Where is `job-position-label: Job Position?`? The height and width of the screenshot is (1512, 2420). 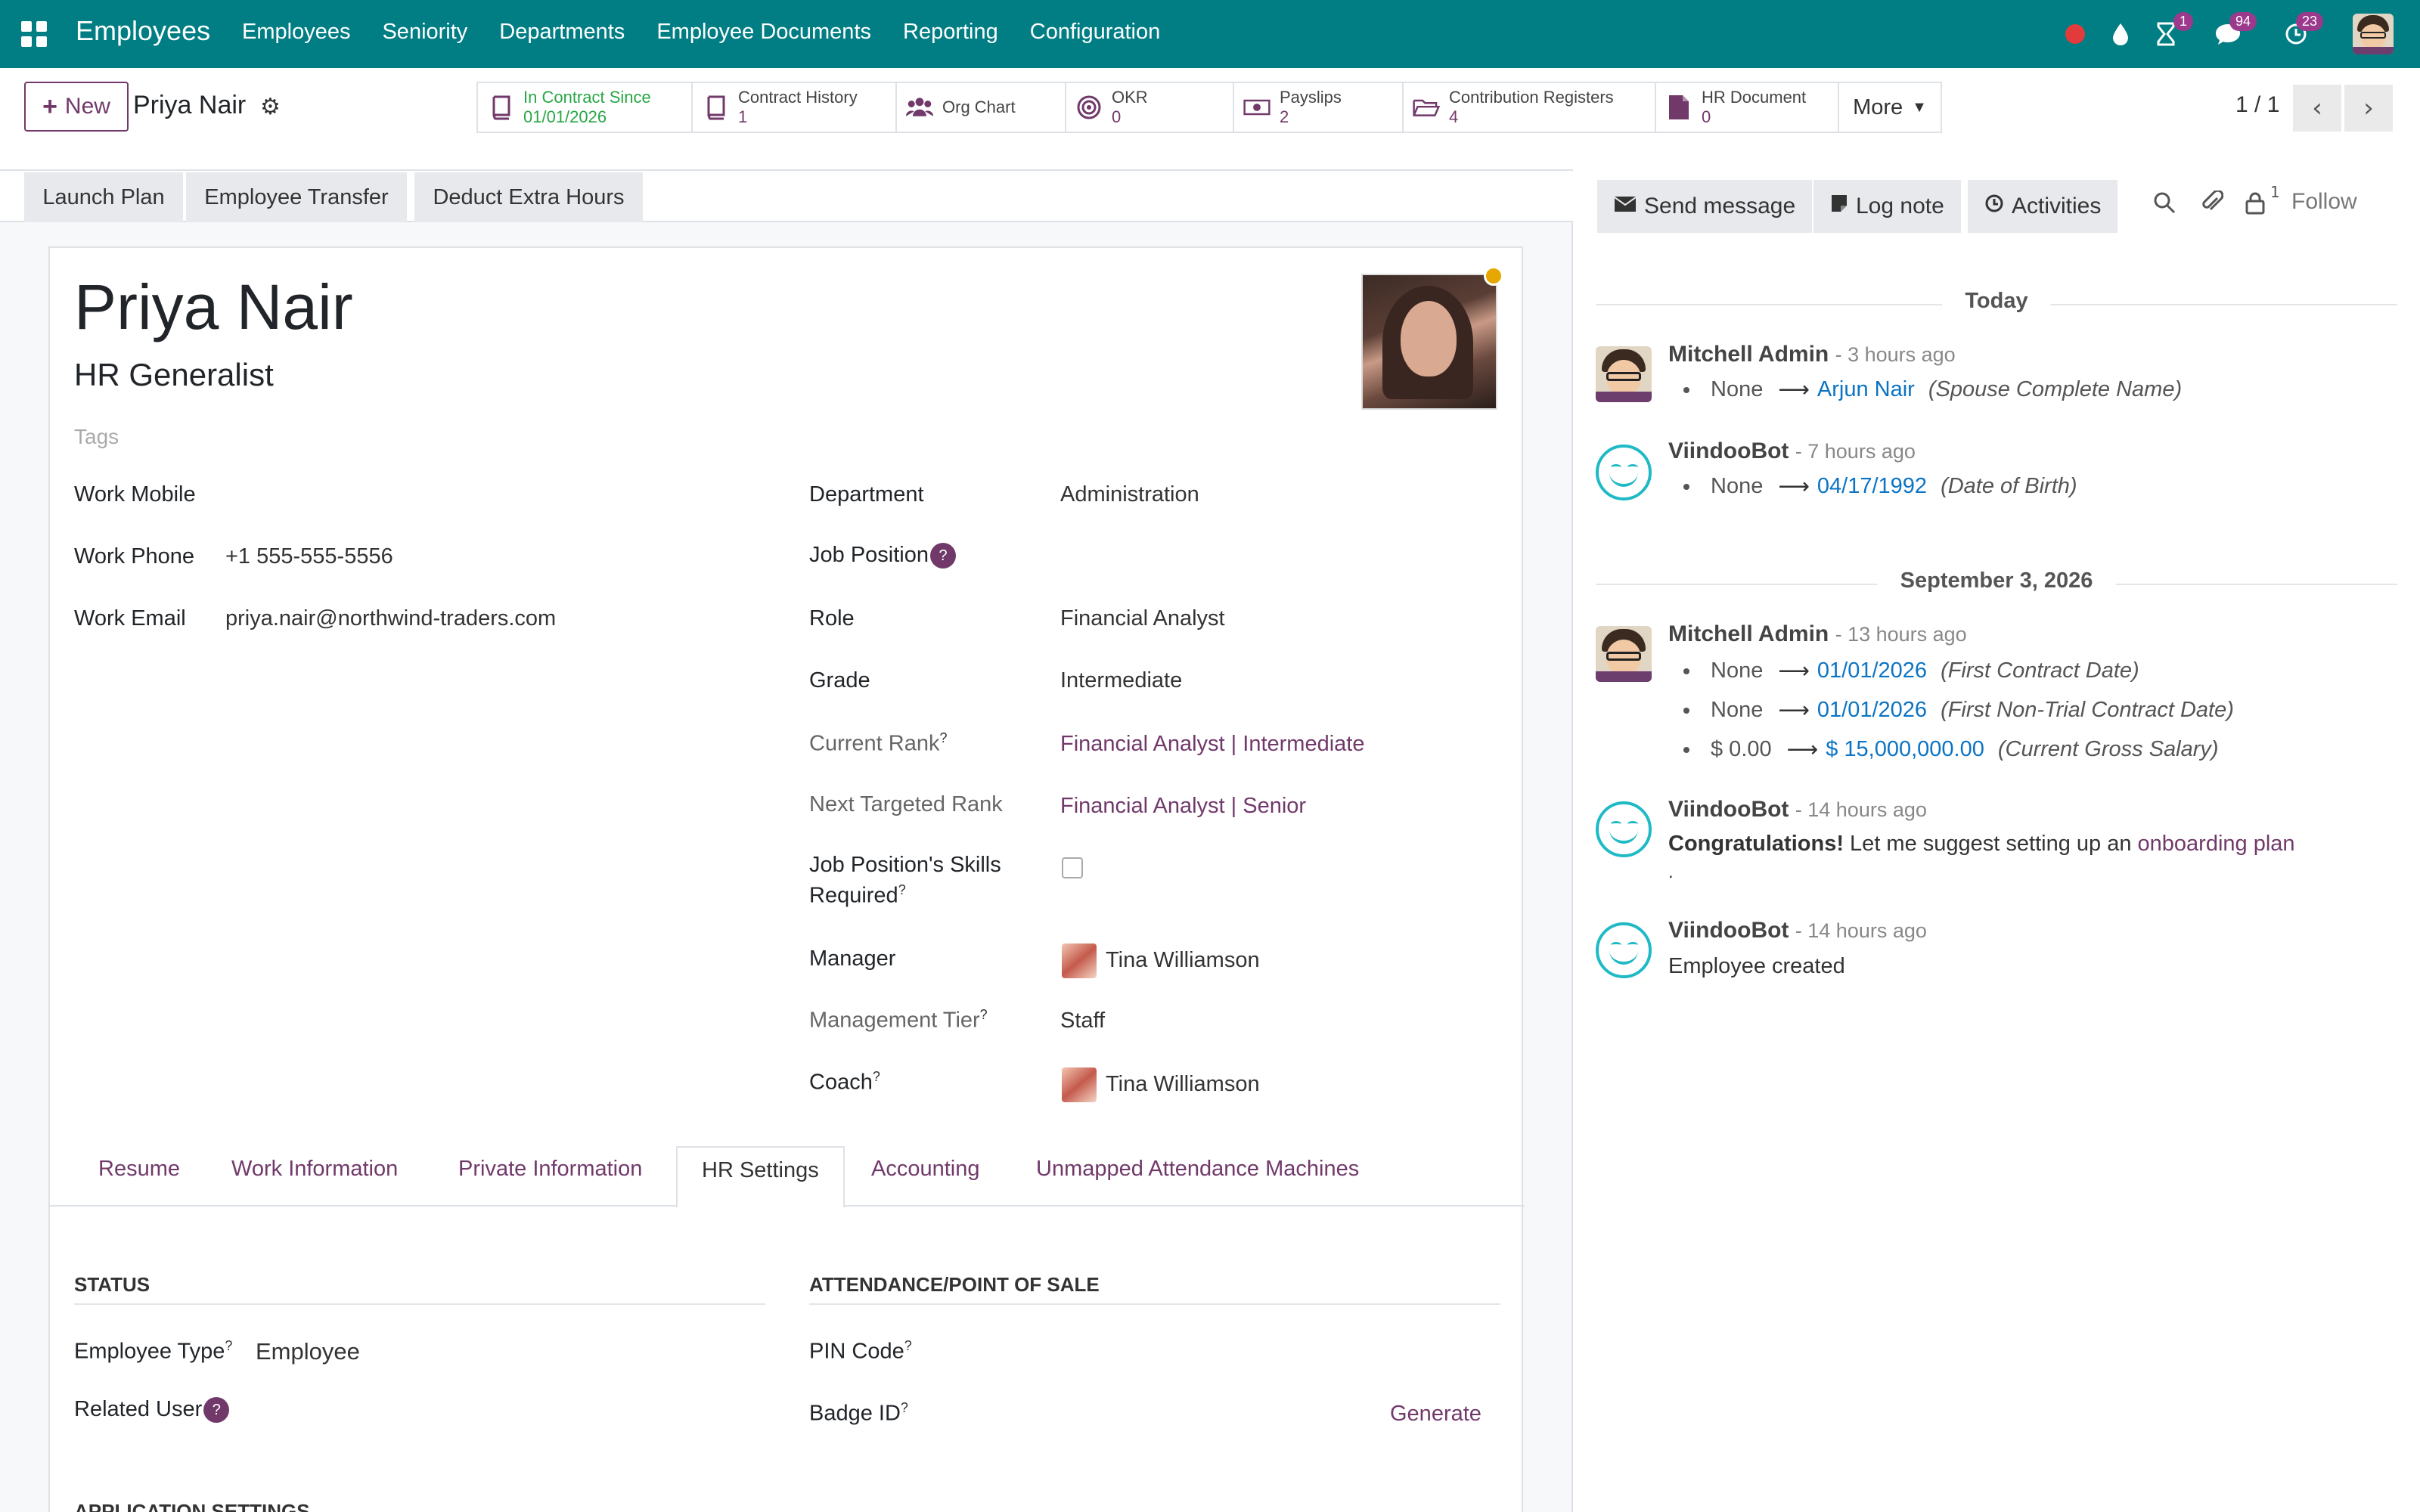 job-position-label: Job Position? is located at coordinates (882, 556).